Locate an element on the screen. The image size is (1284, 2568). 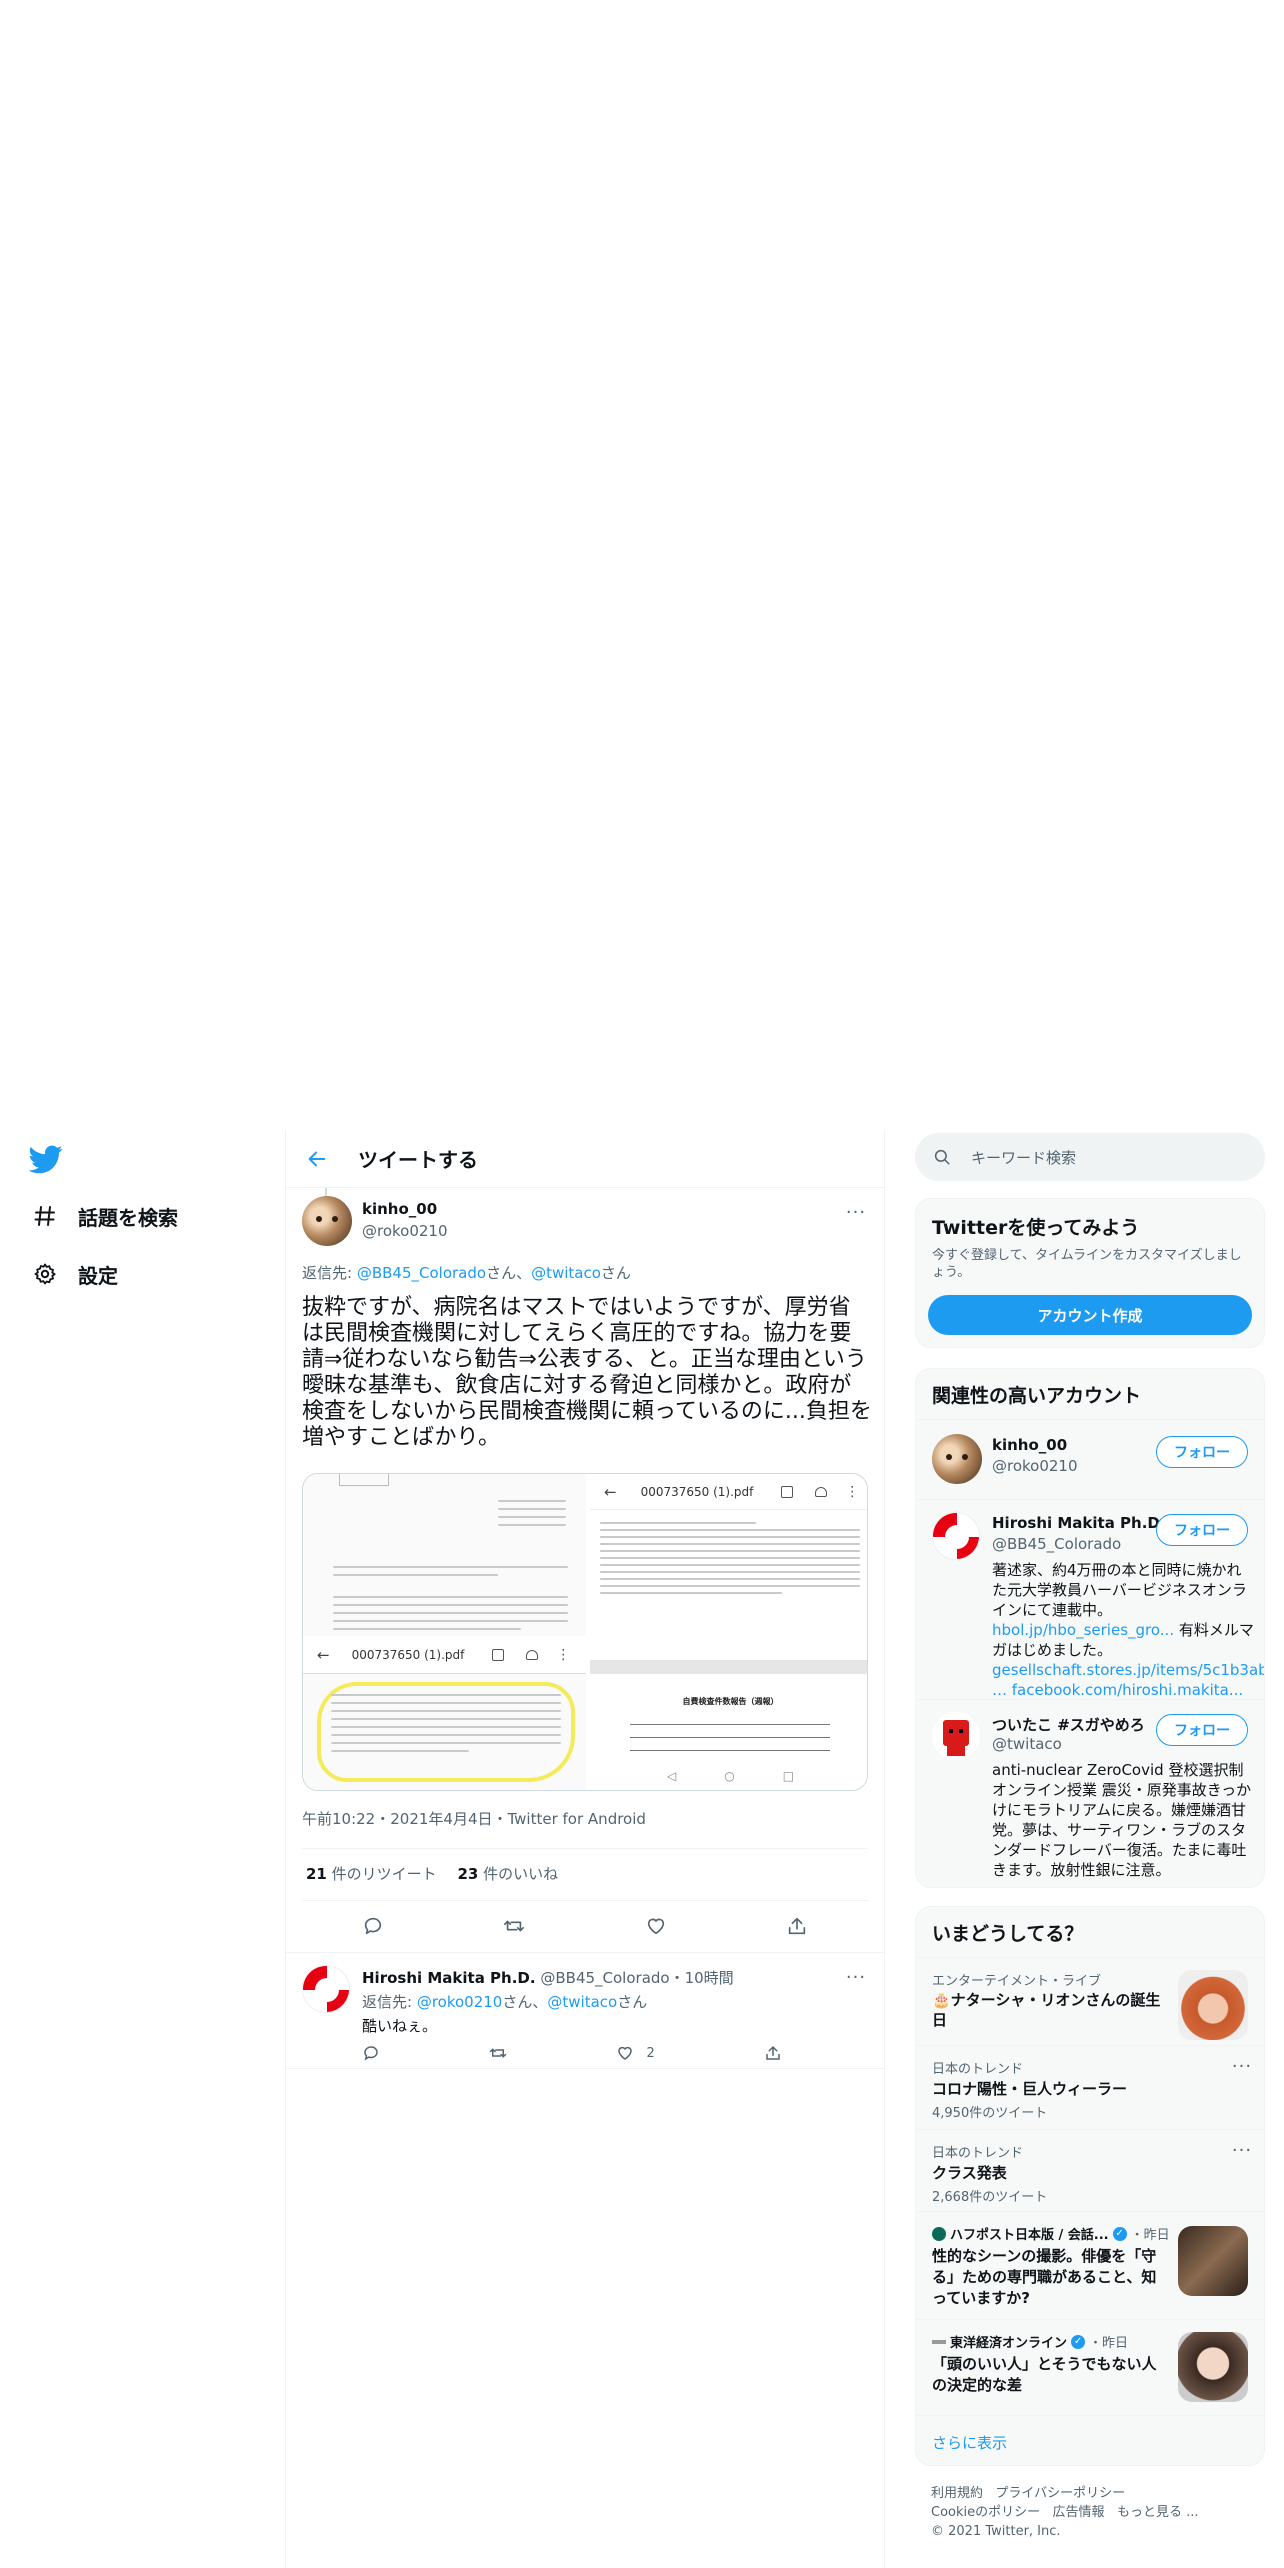
android-home-icon: ○ is located at coordinates (729, 1776).